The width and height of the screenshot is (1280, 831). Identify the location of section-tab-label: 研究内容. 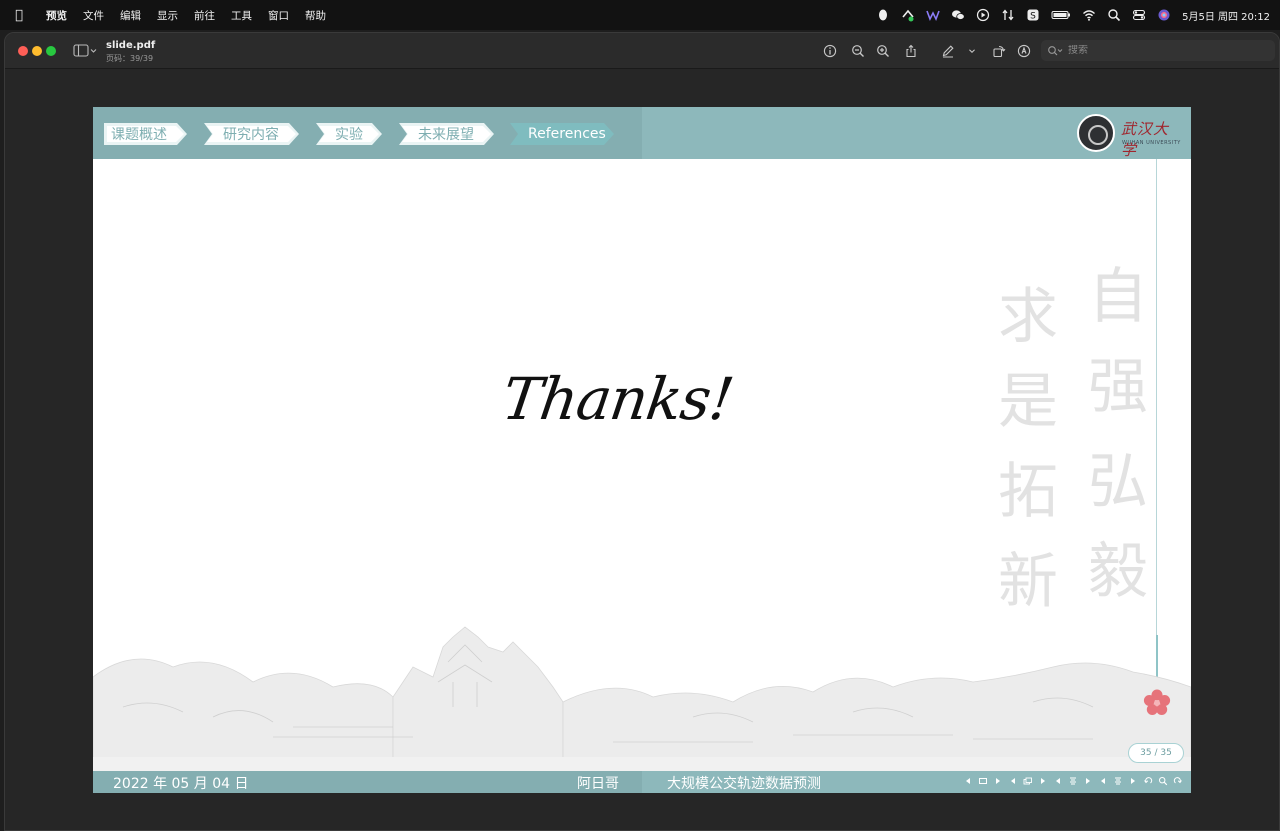
(251, 135).